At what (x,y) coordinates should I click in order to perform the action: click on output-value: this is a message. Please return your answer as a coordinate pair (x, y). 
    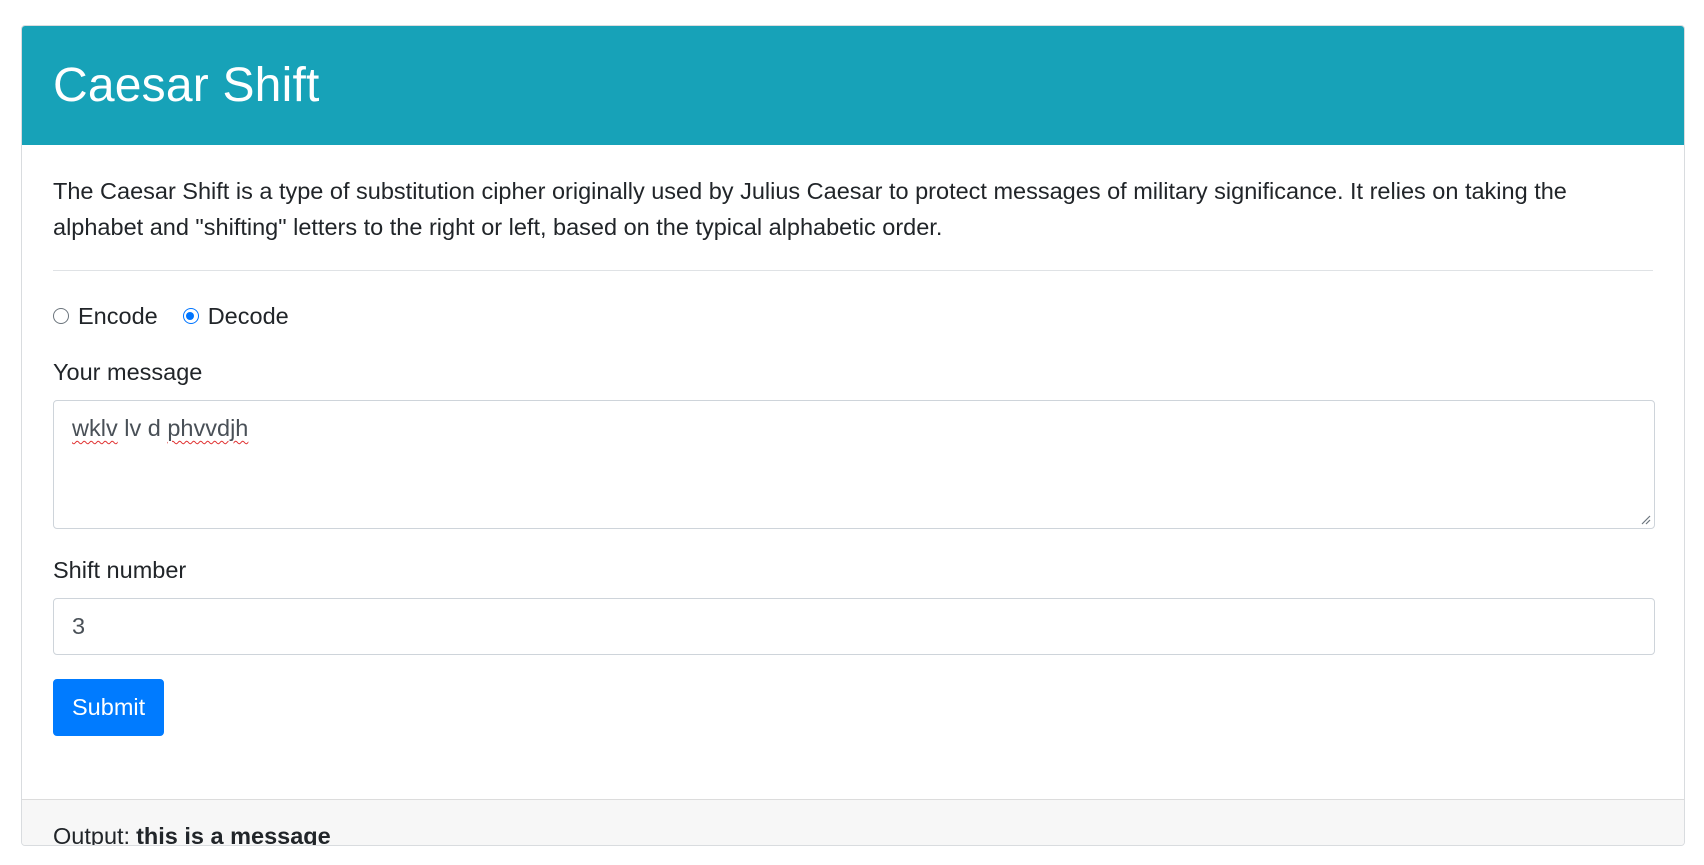
    Looking at the image, I should click on (233, 834).